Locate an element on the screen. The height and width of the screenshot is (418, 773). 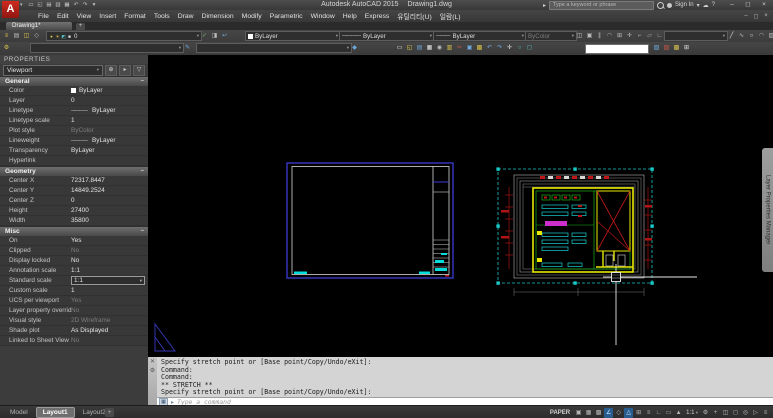
isolate-objects-icon: ◎ is located at coordinates (745, 413).